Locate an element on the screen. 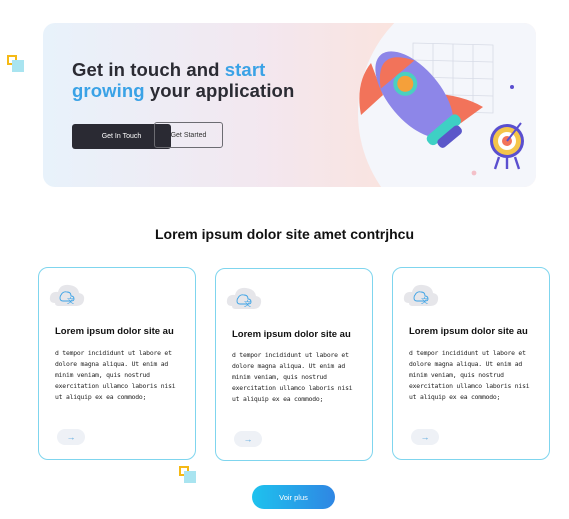  hero-title-accent: start is located at coordinates (245, 69).